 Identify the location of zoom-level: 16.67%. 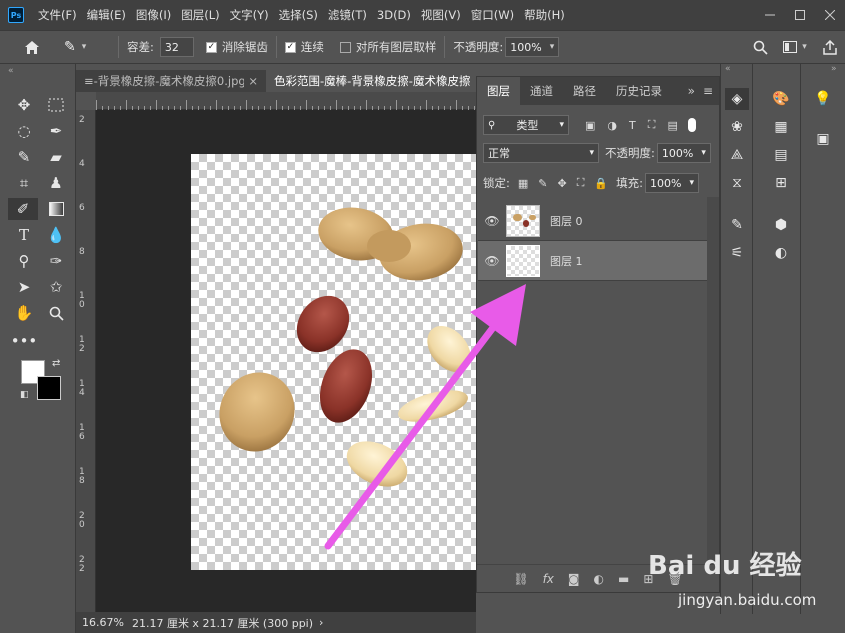
(103, 622).